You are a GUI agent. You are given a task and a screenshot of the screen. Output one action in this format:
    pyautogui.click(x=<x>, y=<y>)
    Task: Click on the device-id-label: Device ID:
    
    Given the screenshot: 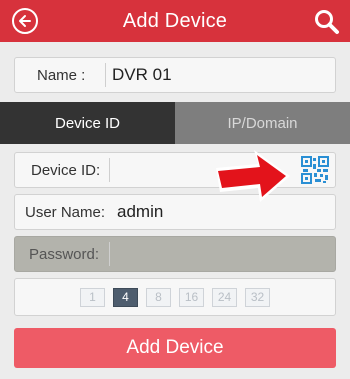 What is the action you would take?
    pyautogui.click(x=66, y=170)
    